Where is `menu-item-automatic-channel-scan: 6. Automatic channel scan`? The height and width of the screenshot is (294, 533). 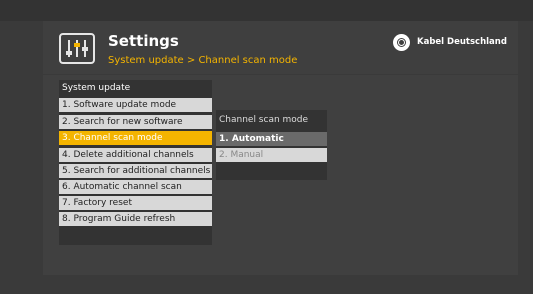 menu-item-automatic-channel-scan: 6. Automatic channel scan is located at coordinates (135, 187).